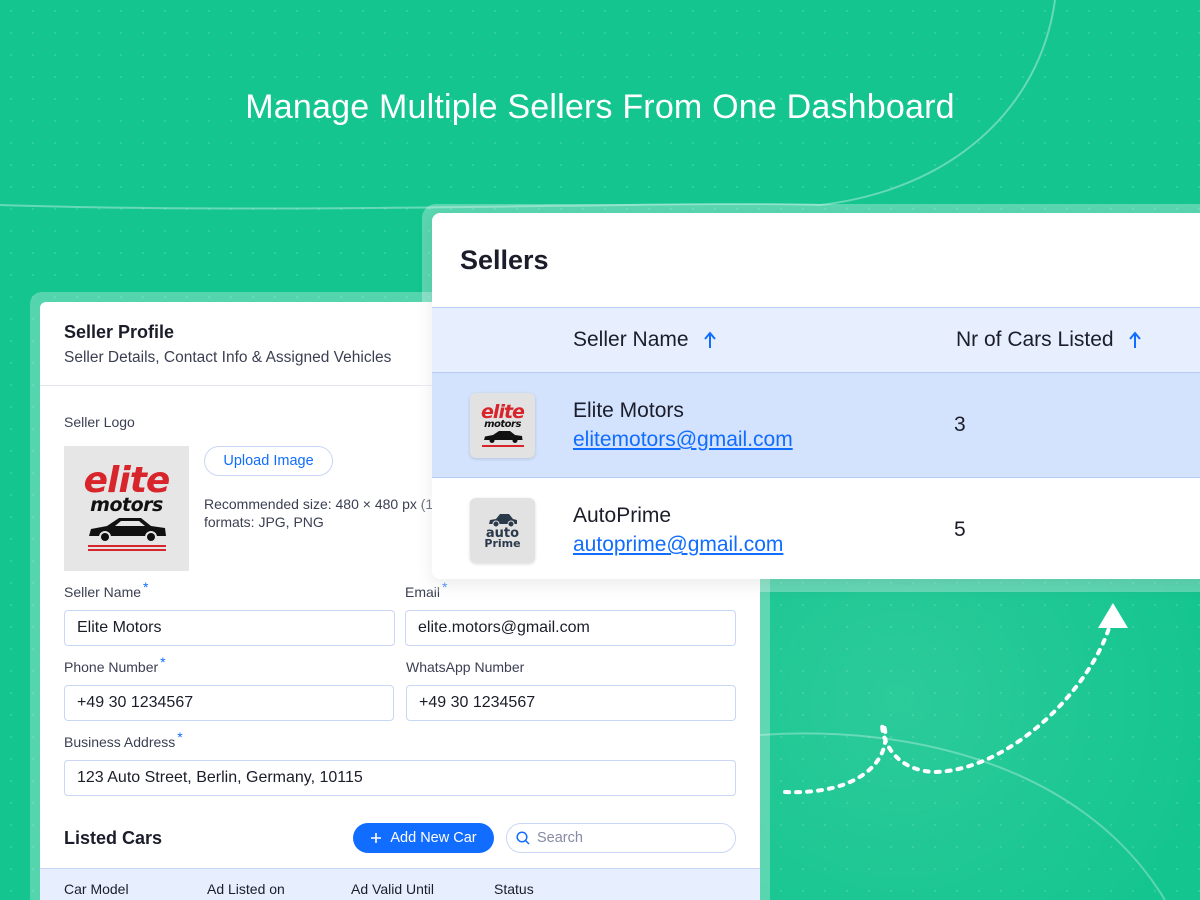 The width and height of the screenshot is (1200, 900). What do you see at coordinates (514, 889) in the screenshot?
I see `column-header: Status` at bounding box center [514, 889].